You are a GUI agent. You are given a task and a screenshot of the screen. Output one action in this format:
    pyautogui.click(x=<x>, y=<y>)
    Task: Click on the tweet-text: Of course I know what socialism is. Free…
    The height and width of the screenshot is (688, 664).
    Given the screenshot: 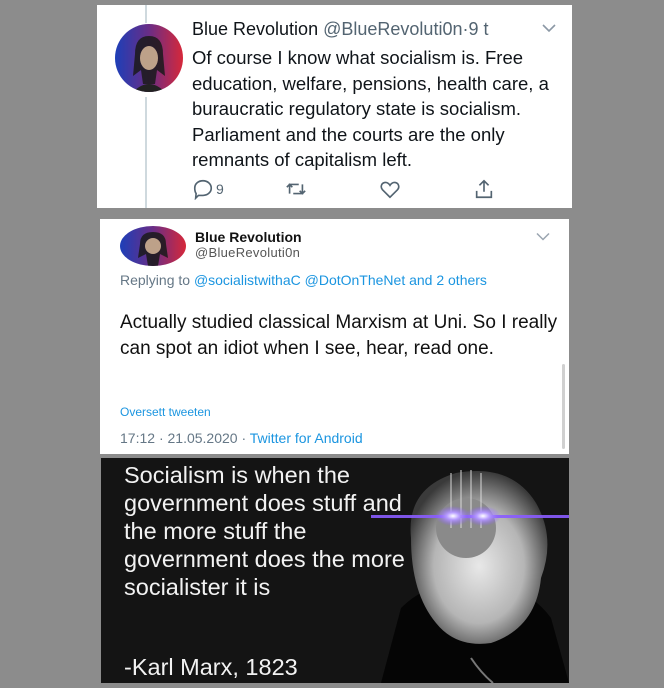 What is the action you would take?
    pyautogui.click(x=370, y=108)
    